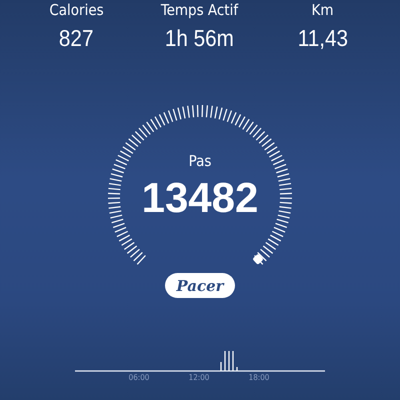  I want to click on stat-value: 1h 56m, so click(199, 38).